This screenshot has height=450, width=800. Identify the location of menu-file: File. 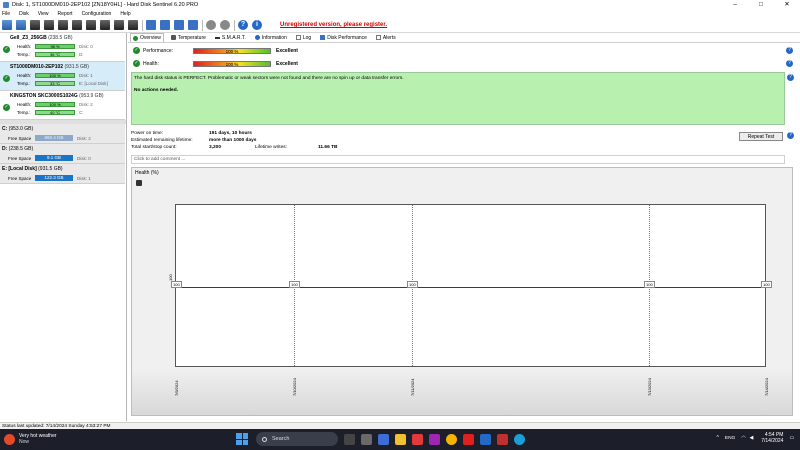
(6, 14).